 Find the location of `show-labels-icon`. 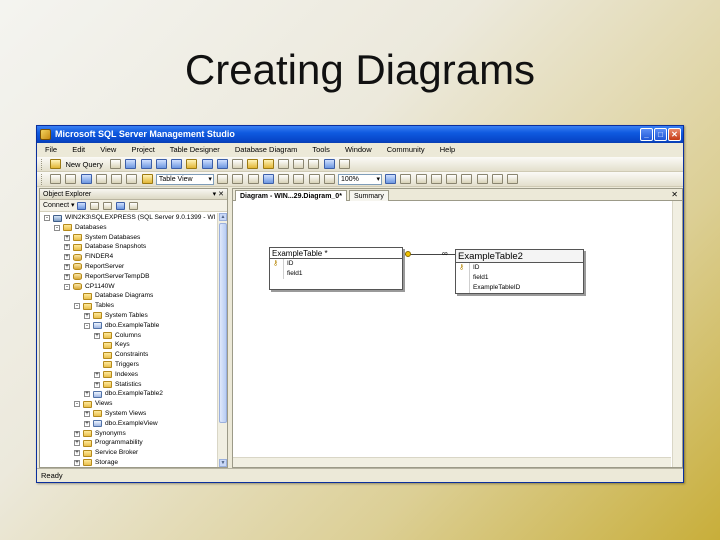

show-labels-icon is located at coordinates (299, 179).